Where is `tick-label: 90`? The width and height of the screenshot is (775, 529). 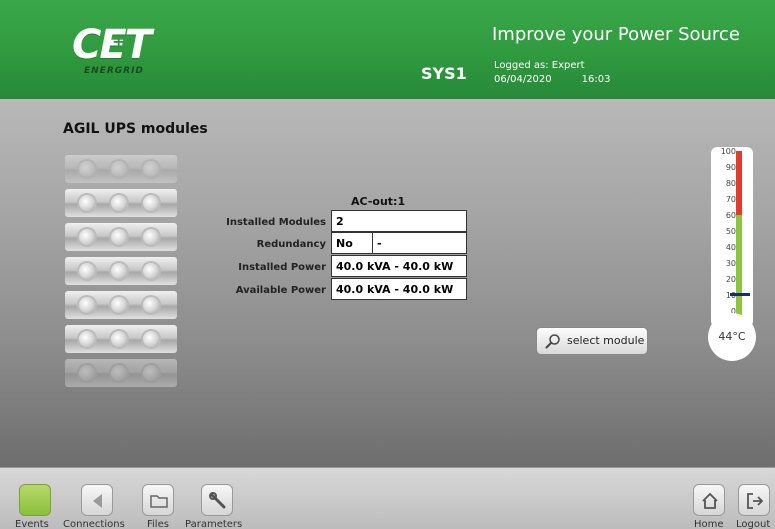
tick-label: 90 is located at coordinates (730, 167).